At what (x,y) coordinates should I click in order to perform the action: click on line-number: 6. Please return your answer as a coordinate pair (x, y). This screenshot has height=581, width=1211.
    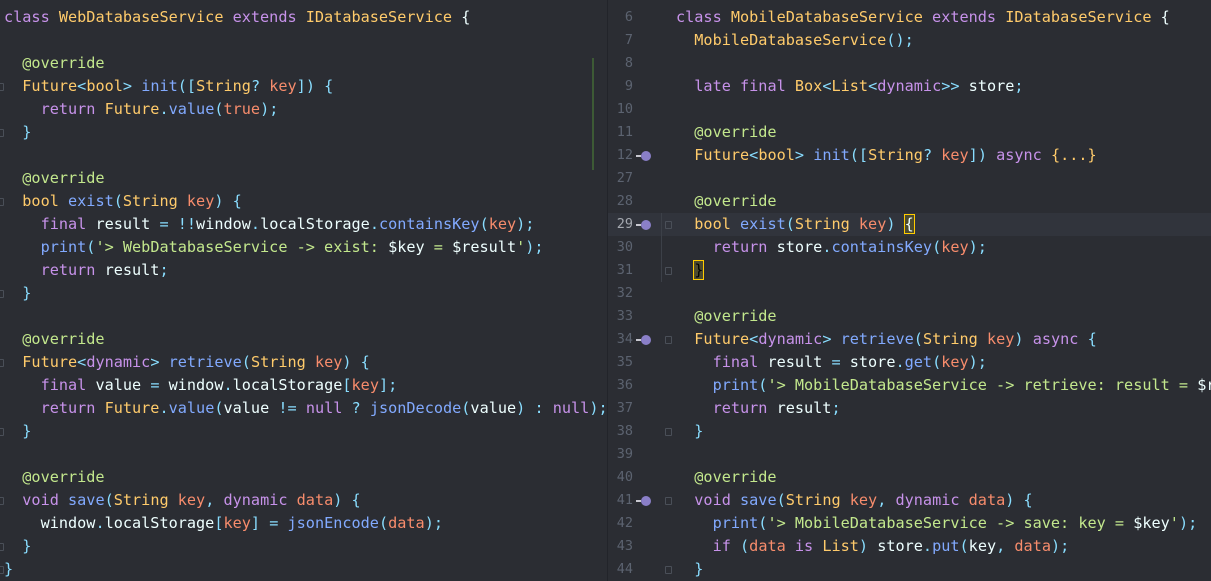
    Looking at the image, I should click on (620, 17).